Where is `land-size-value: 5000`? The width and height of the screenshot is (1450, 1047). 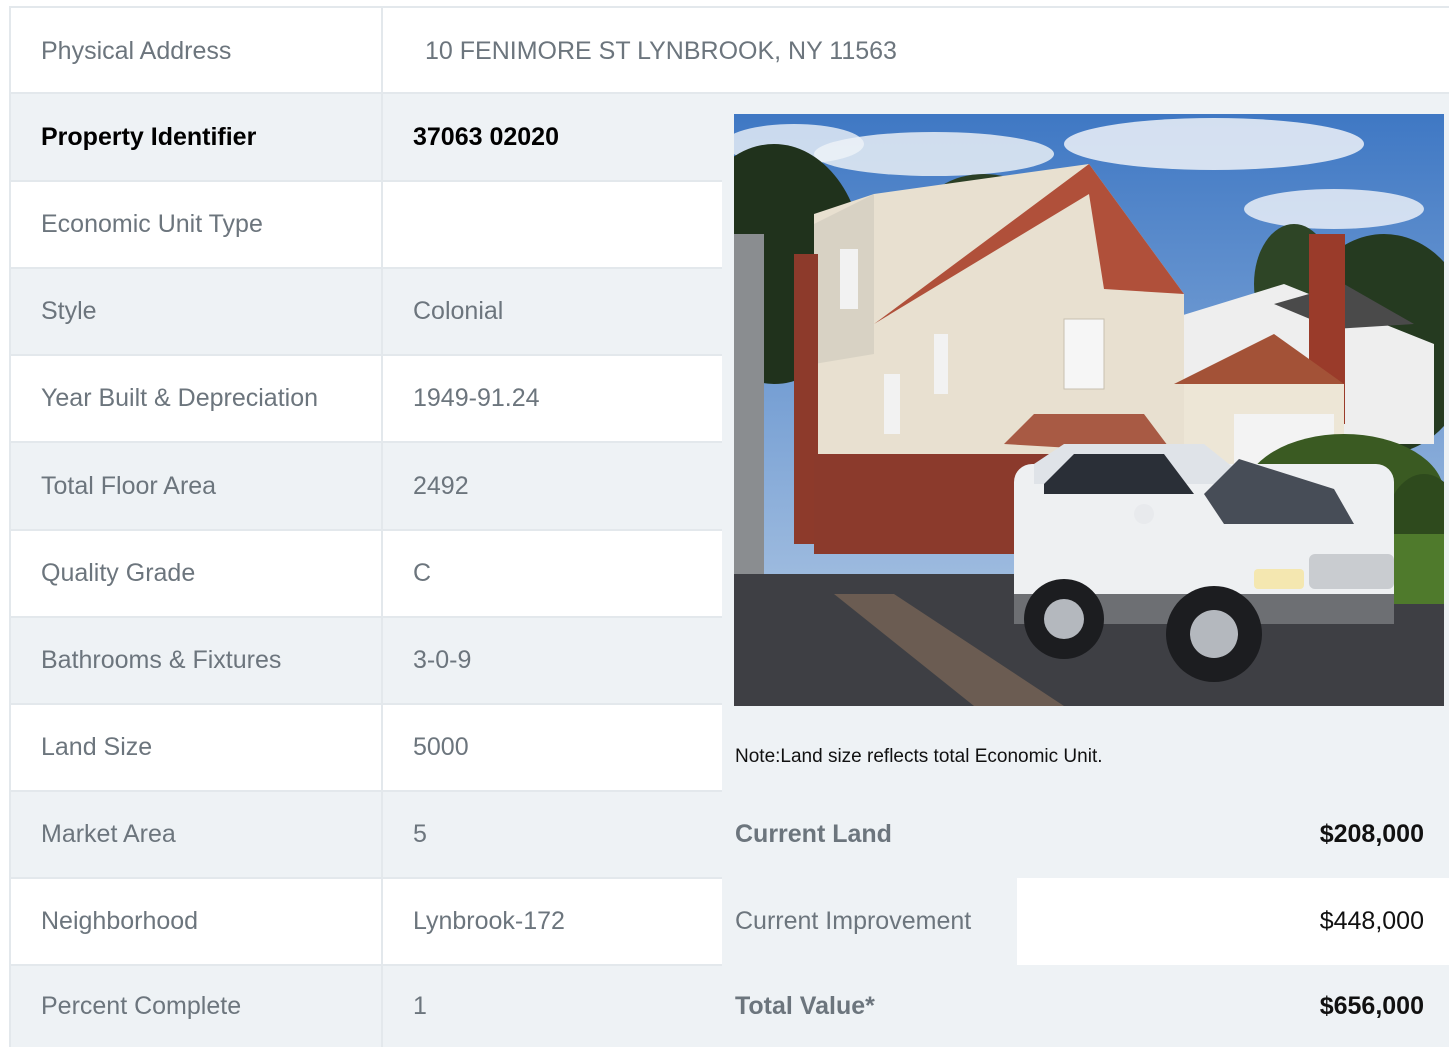 land-size-value: 5000 is located at coordinates (551, 747).